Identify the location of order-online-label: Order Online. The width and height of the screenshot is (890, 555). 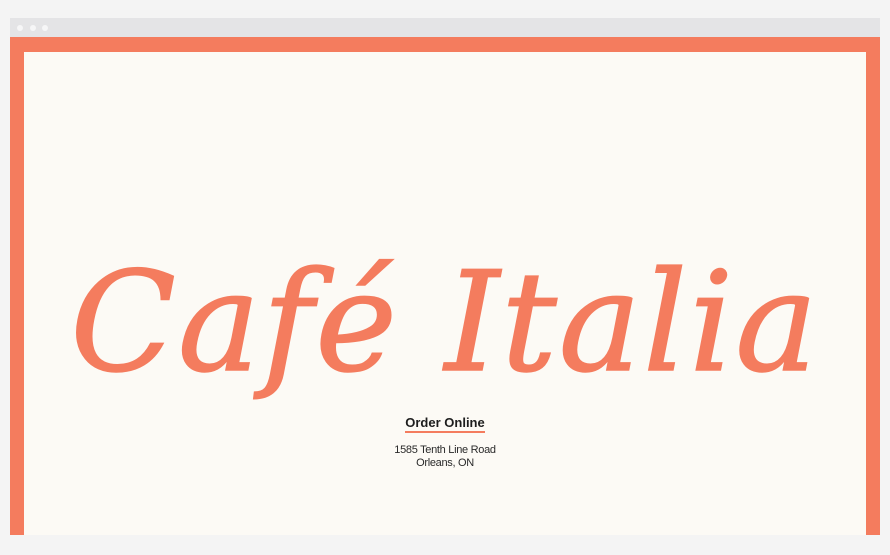
(445, 424).